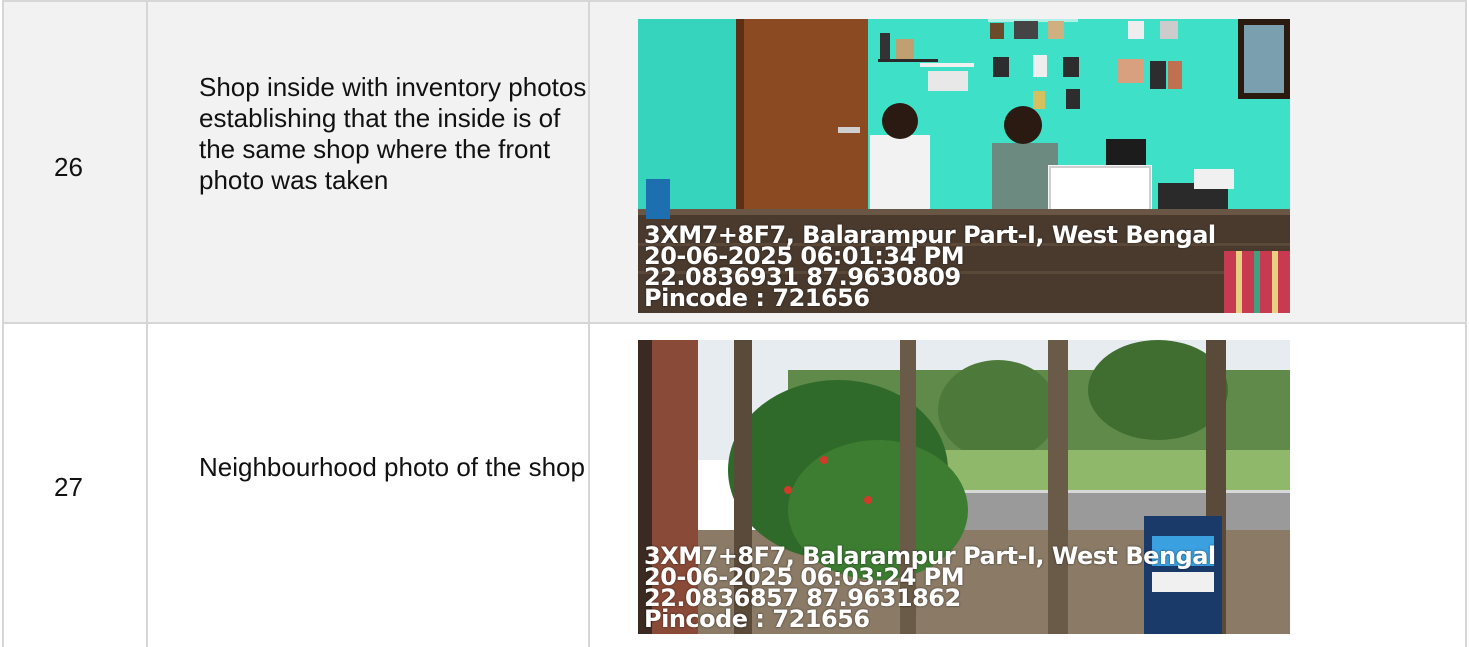  Describe the element at coordinates (68, 167) in the screenshot. I see `serial-number: 26` at that location.